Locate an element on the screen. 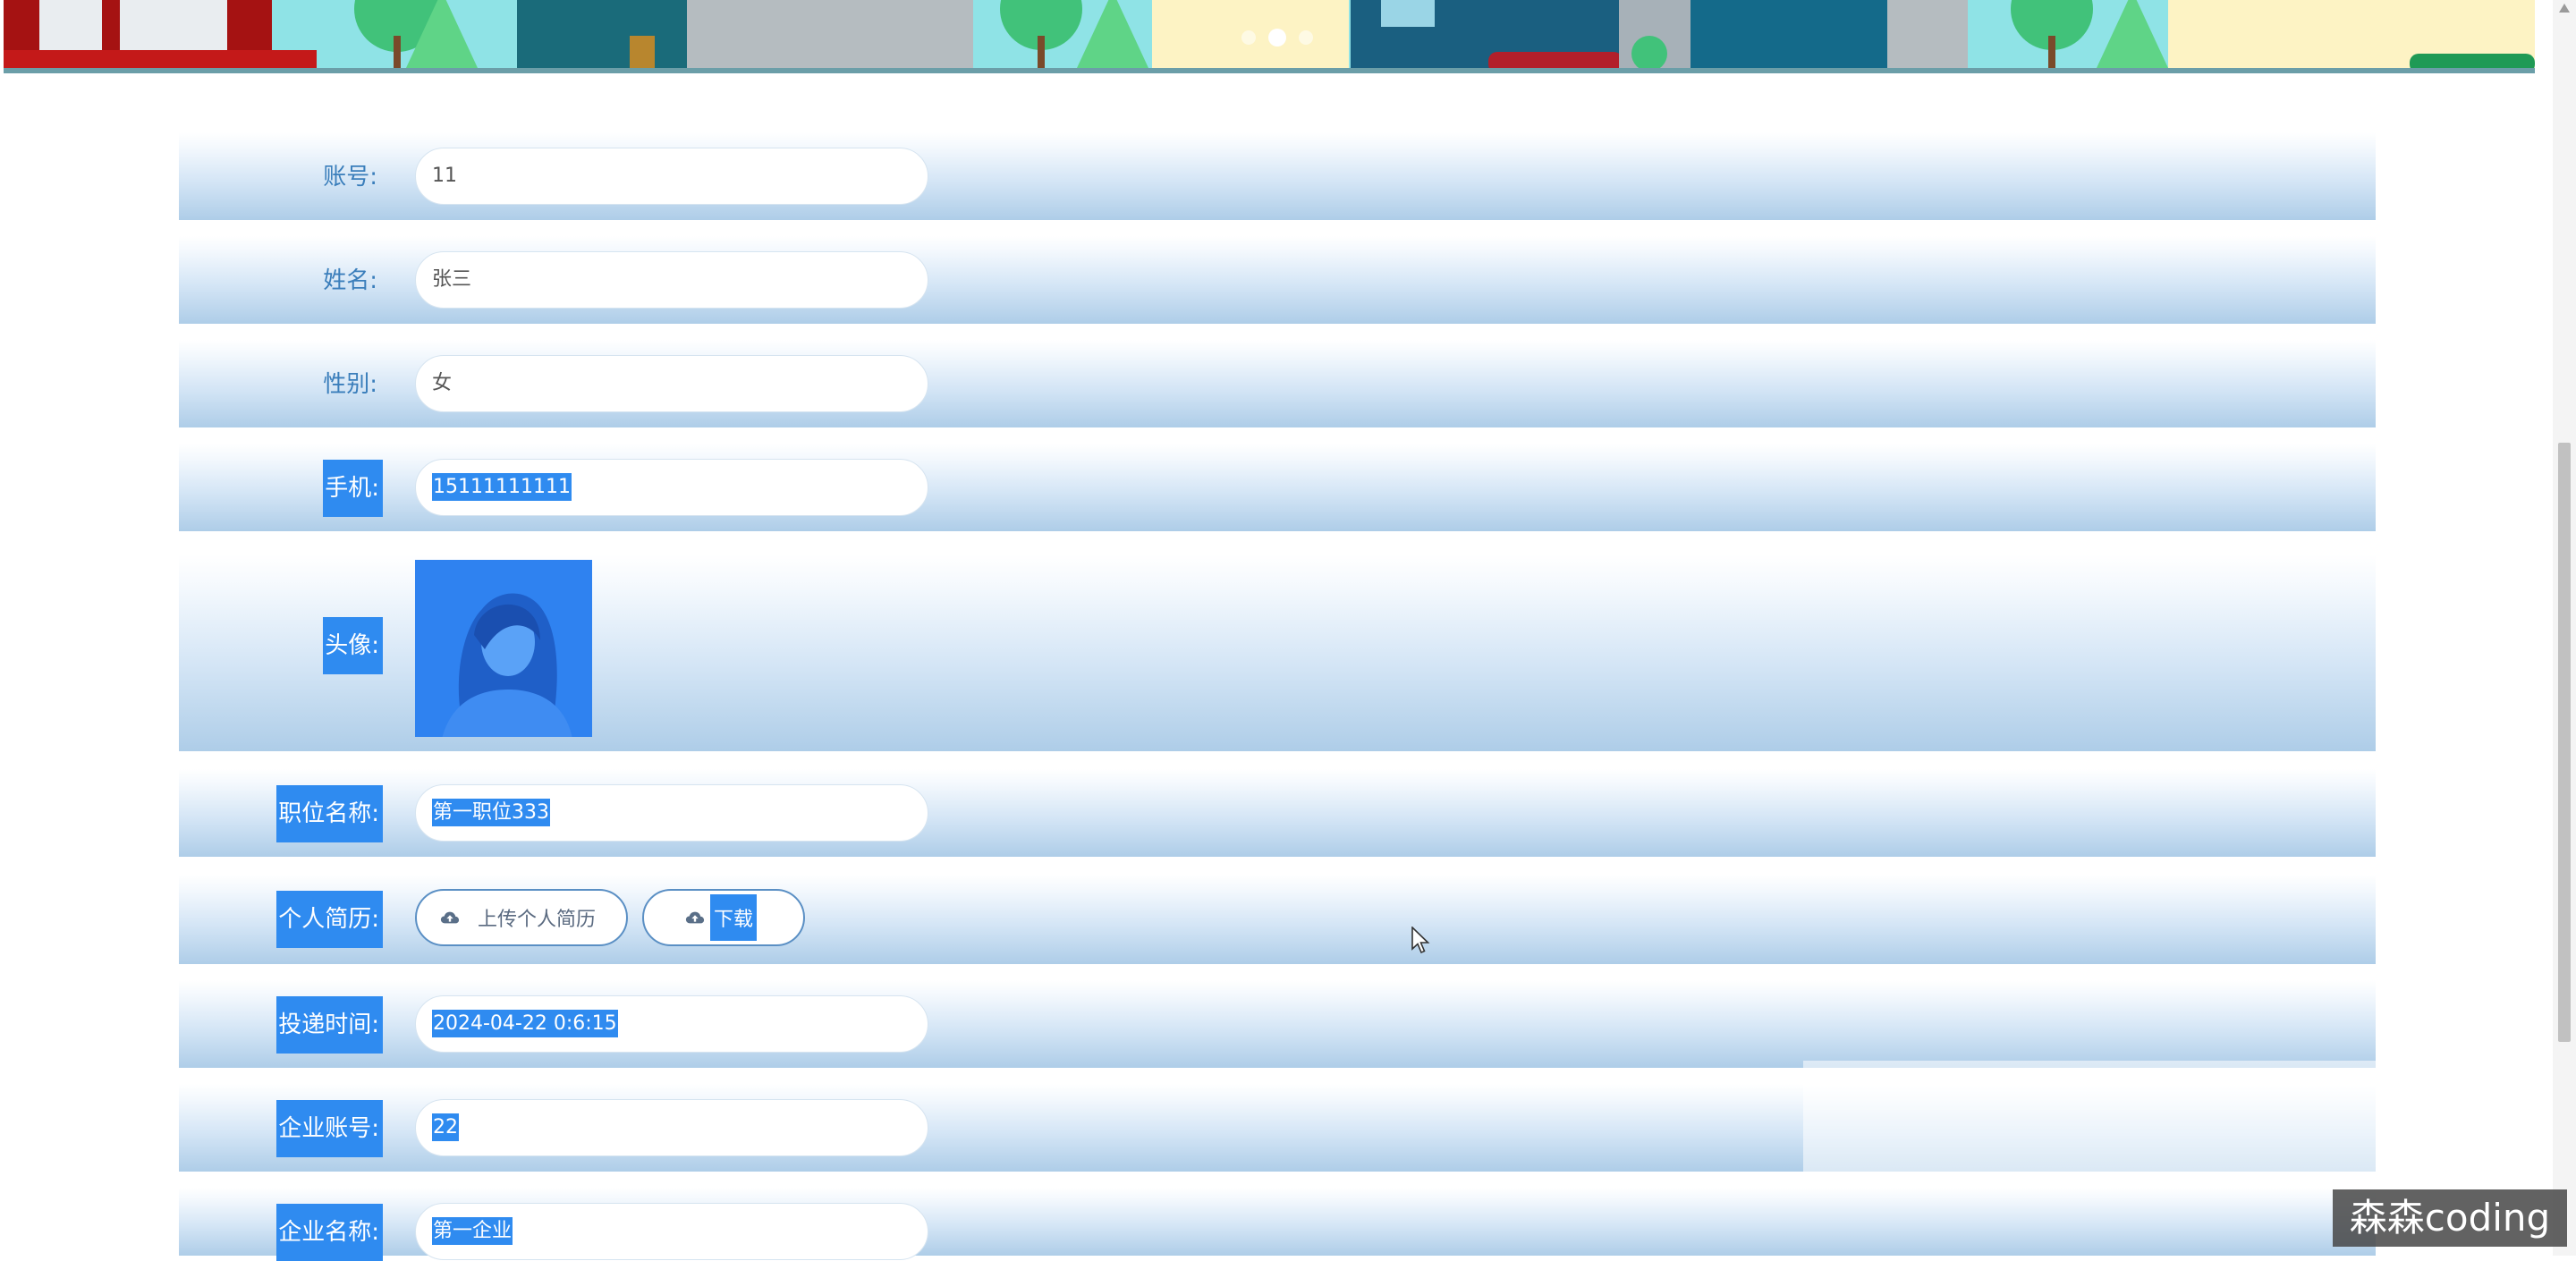 The image size is (2576, 1261). gender-input: 女 is located at coordinates (671, 383).